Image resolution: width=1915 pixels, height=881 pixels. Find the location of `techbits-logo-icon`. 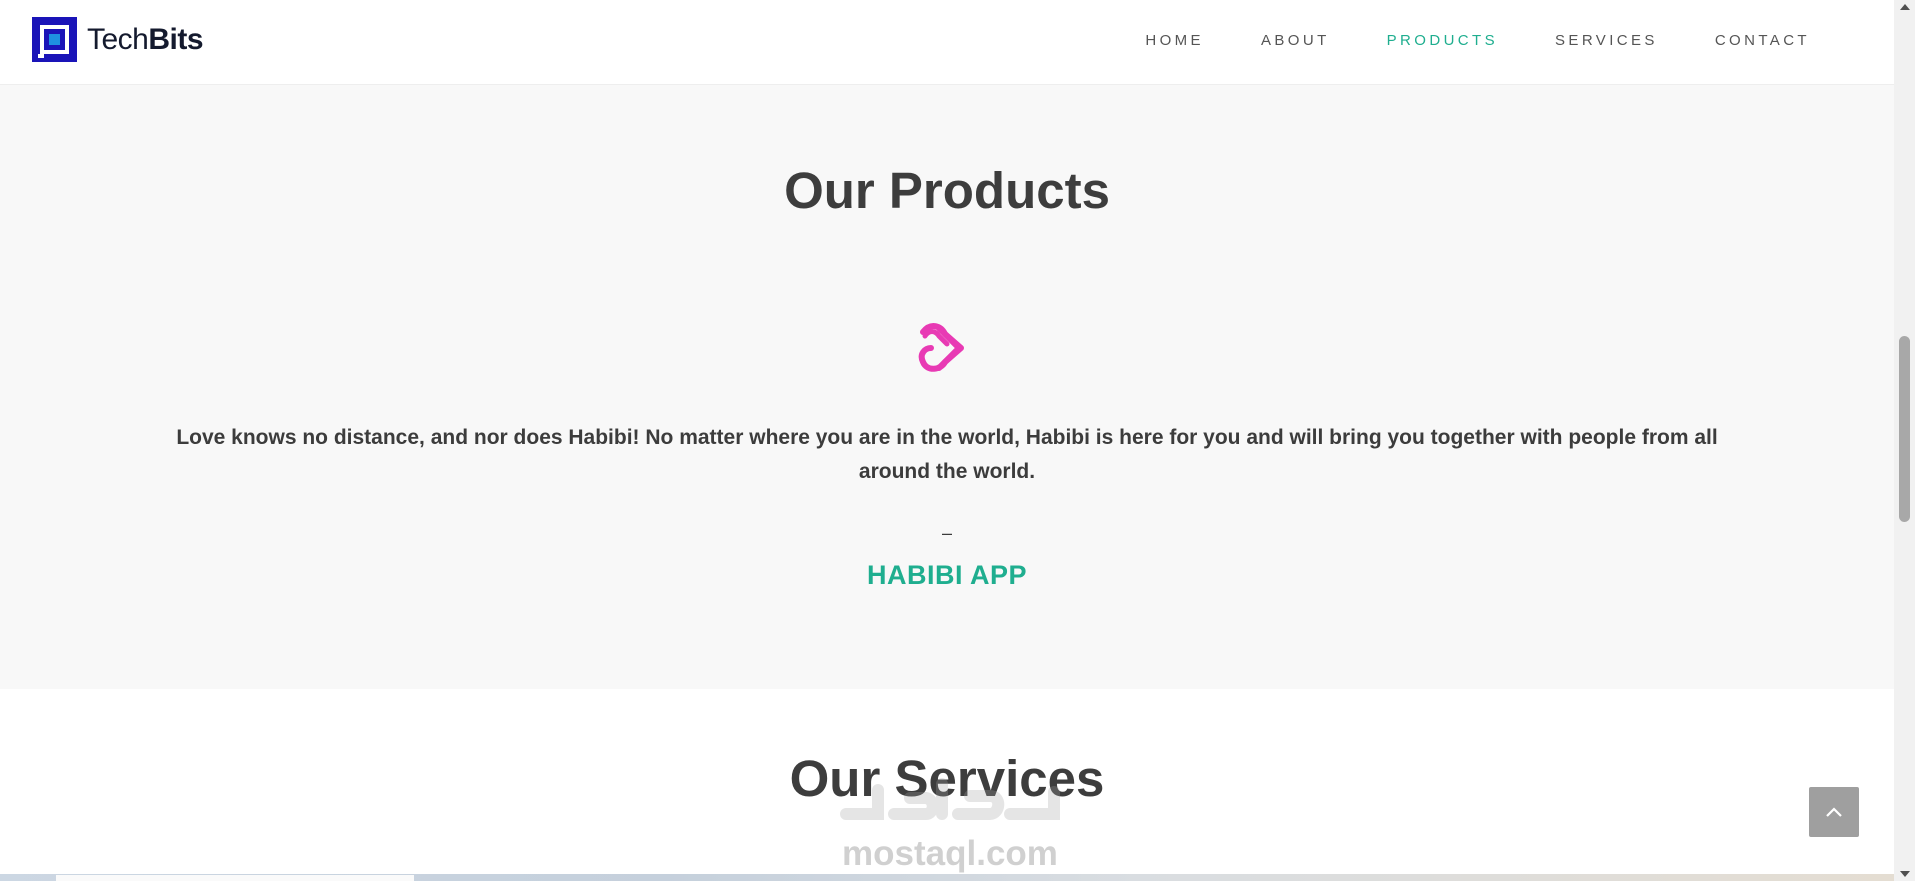

techbits-logo-icon is located at coordinates (54, 39).